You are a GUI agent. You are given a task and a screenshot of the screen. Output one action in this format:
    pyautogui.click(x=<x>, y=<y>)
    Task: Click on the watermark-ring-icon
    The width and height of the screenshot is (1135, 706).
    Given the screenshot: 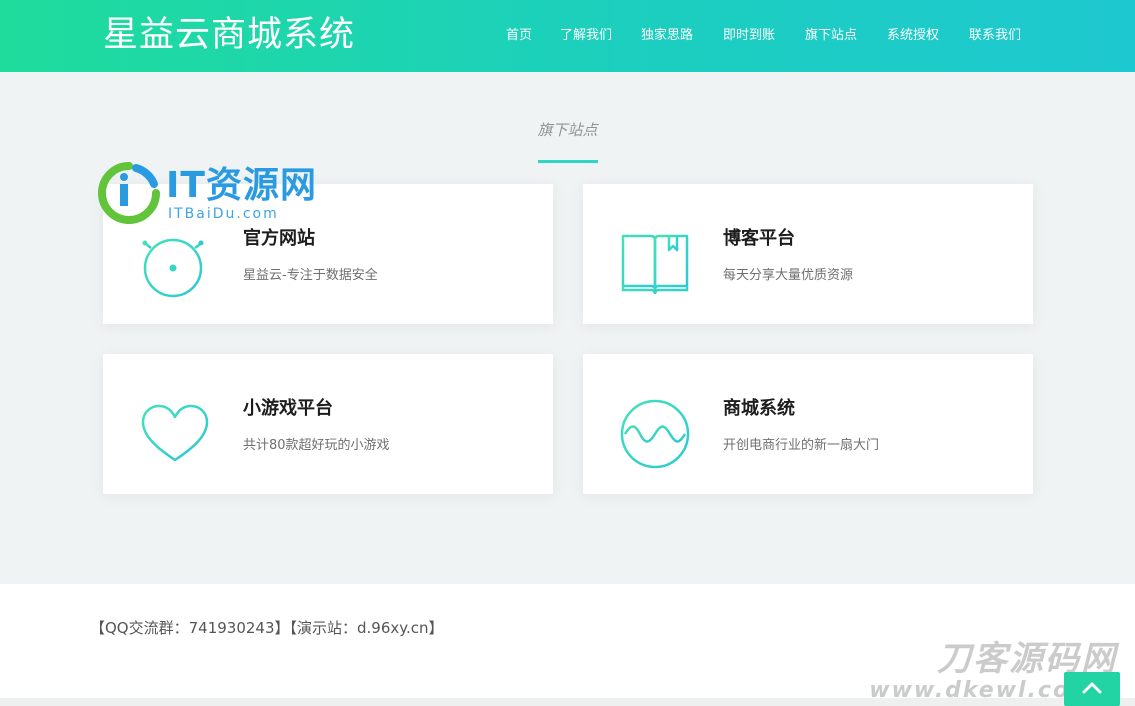 What is the action you would take?
    pyautogui.click(x=129, y=193)
    